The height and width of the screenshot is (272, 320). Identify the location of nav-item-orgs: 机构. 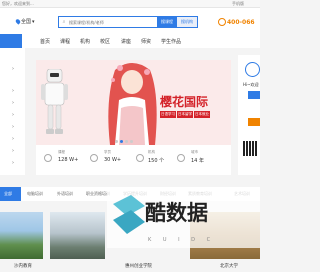
(85, 41).